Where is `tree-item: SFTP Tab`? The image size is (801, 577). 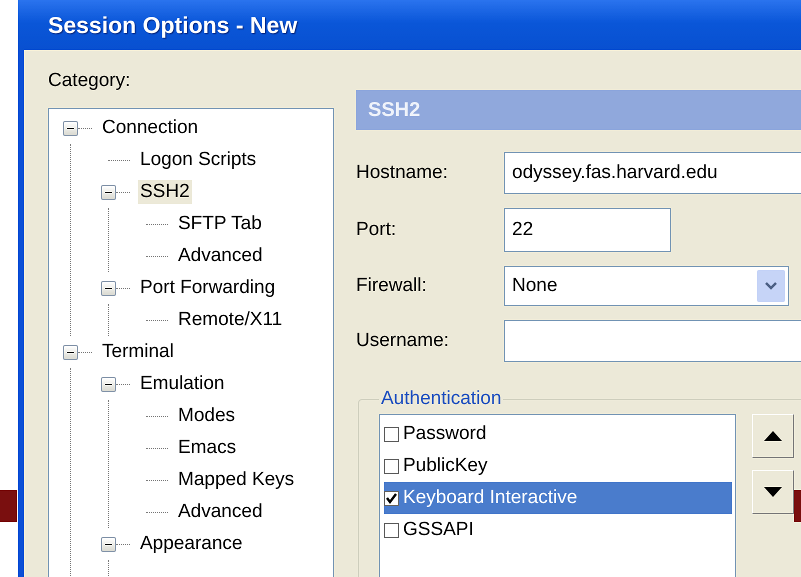
tree-item: SFTP Tab is located at coordinates (220, 224).